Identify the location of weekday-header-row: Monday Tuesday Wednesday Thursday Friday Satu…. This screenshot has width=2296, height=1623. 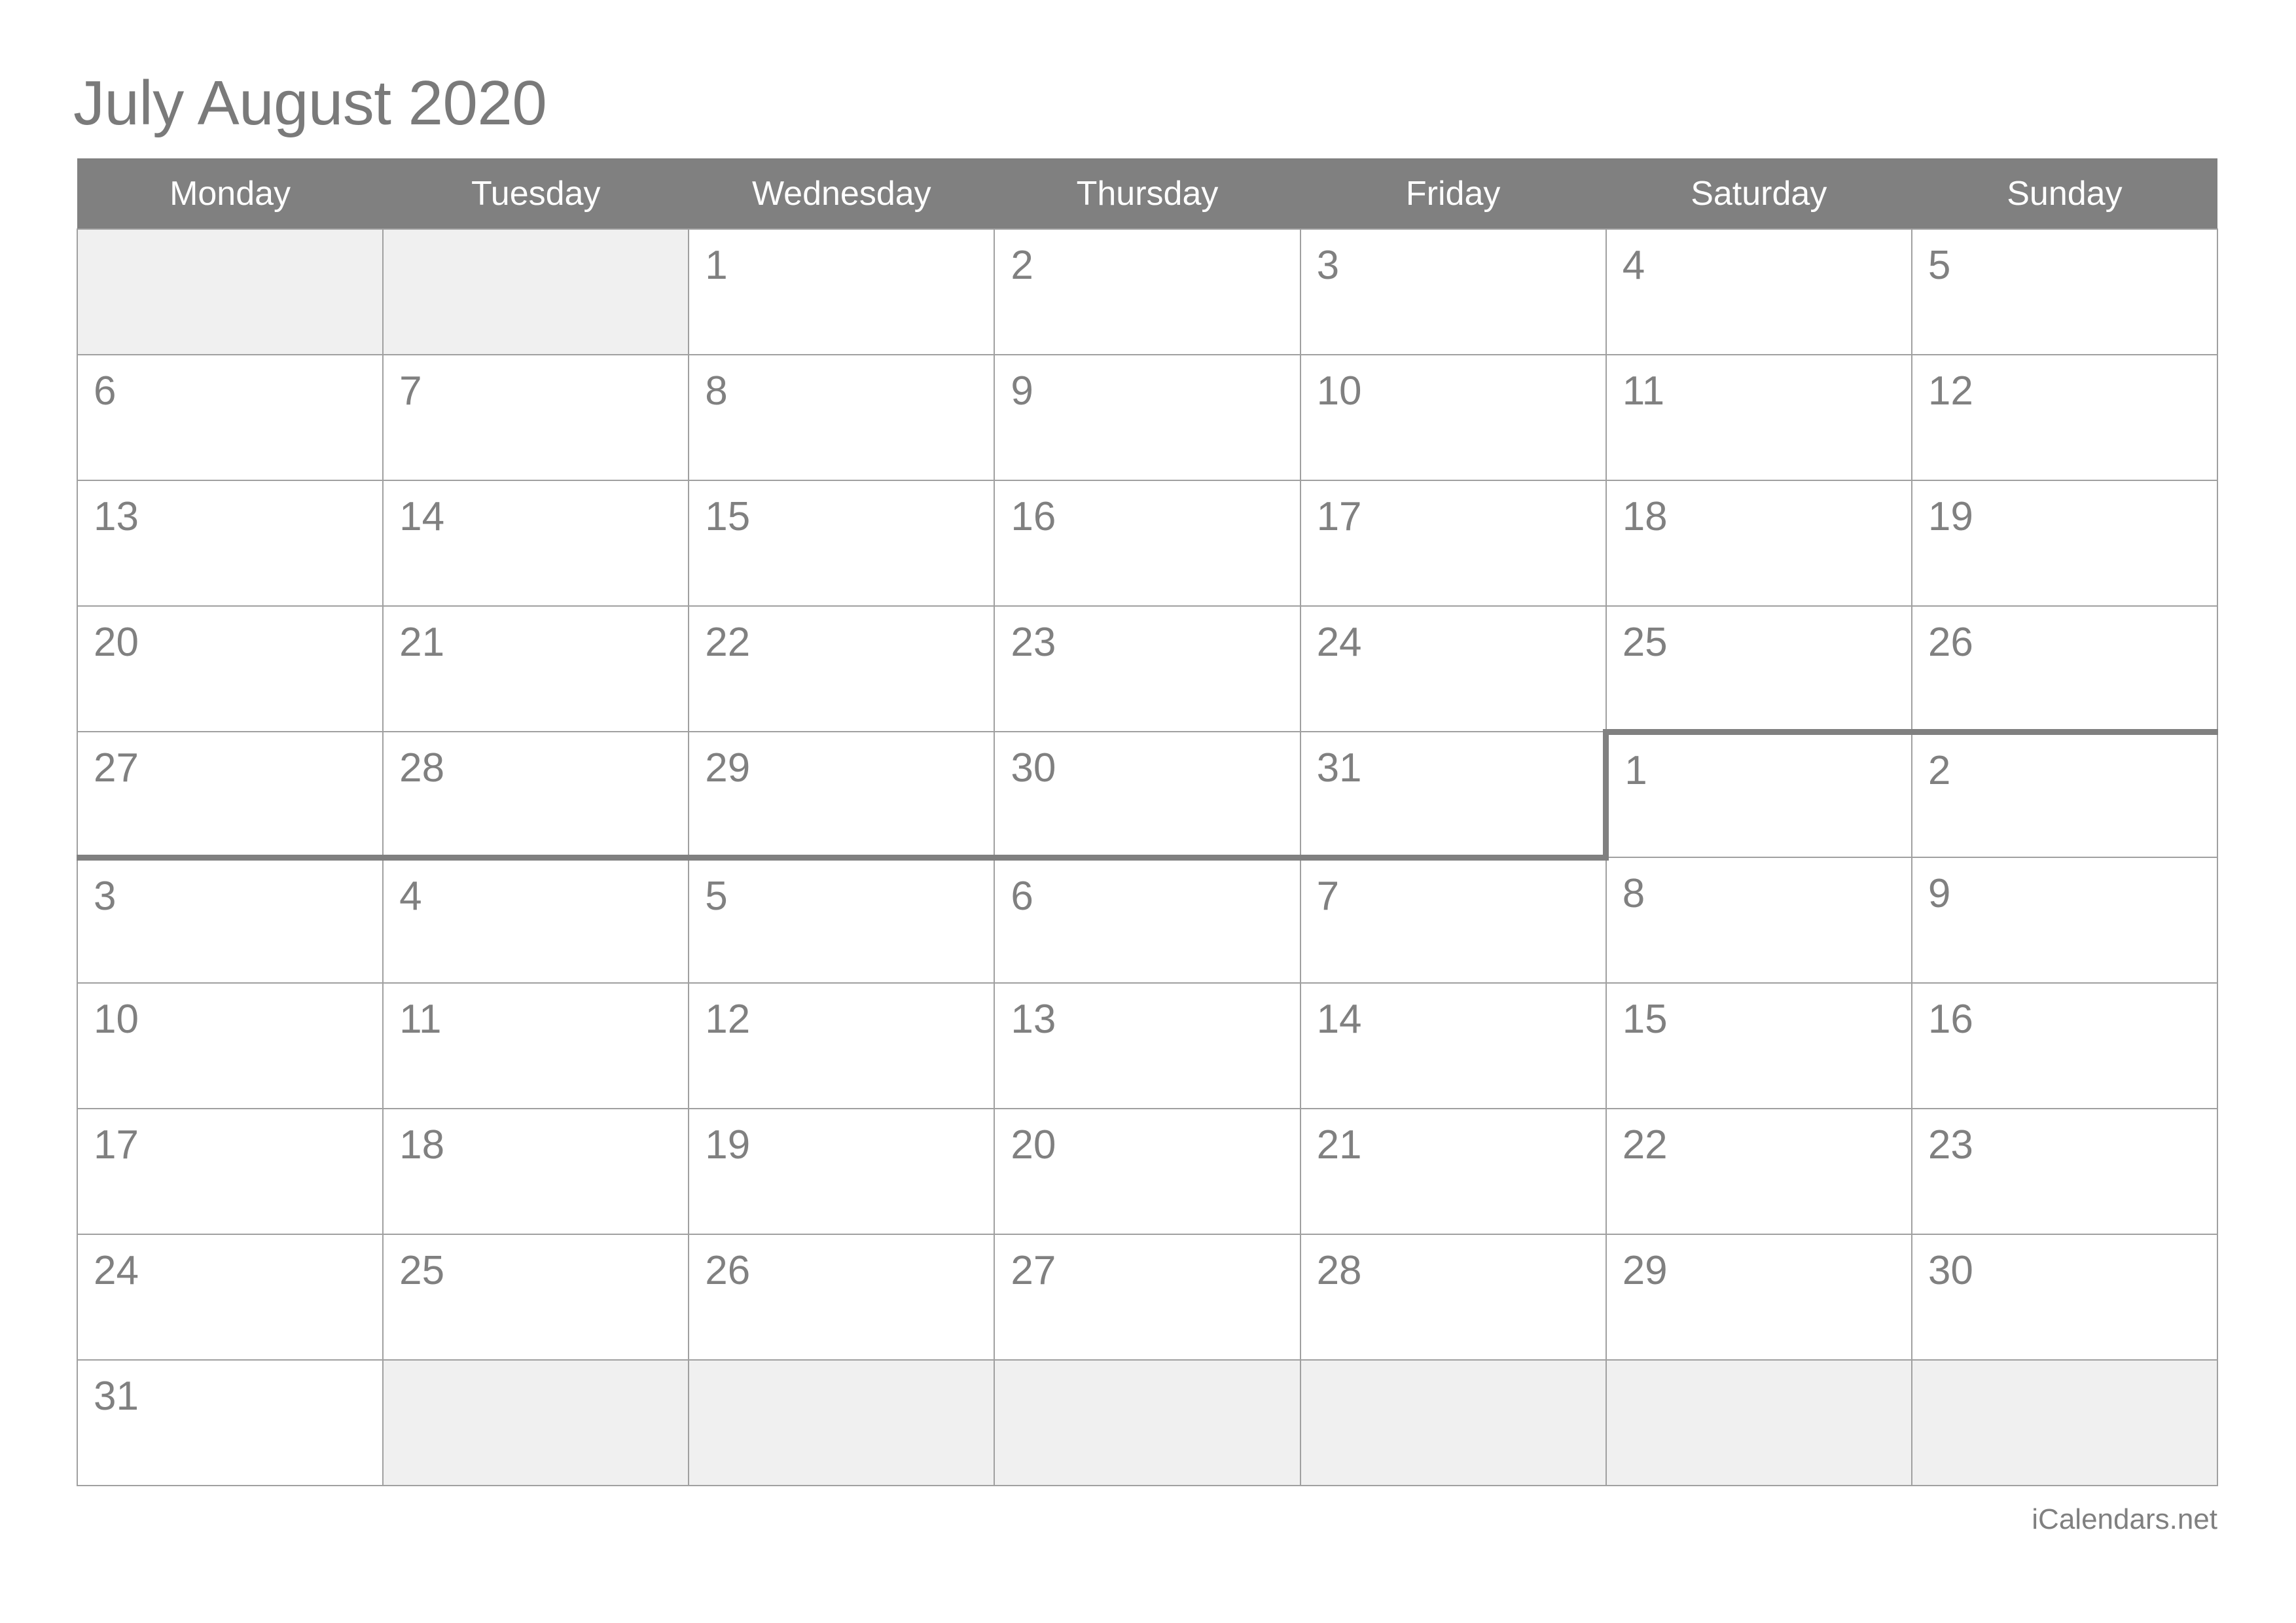
(1147, 193).